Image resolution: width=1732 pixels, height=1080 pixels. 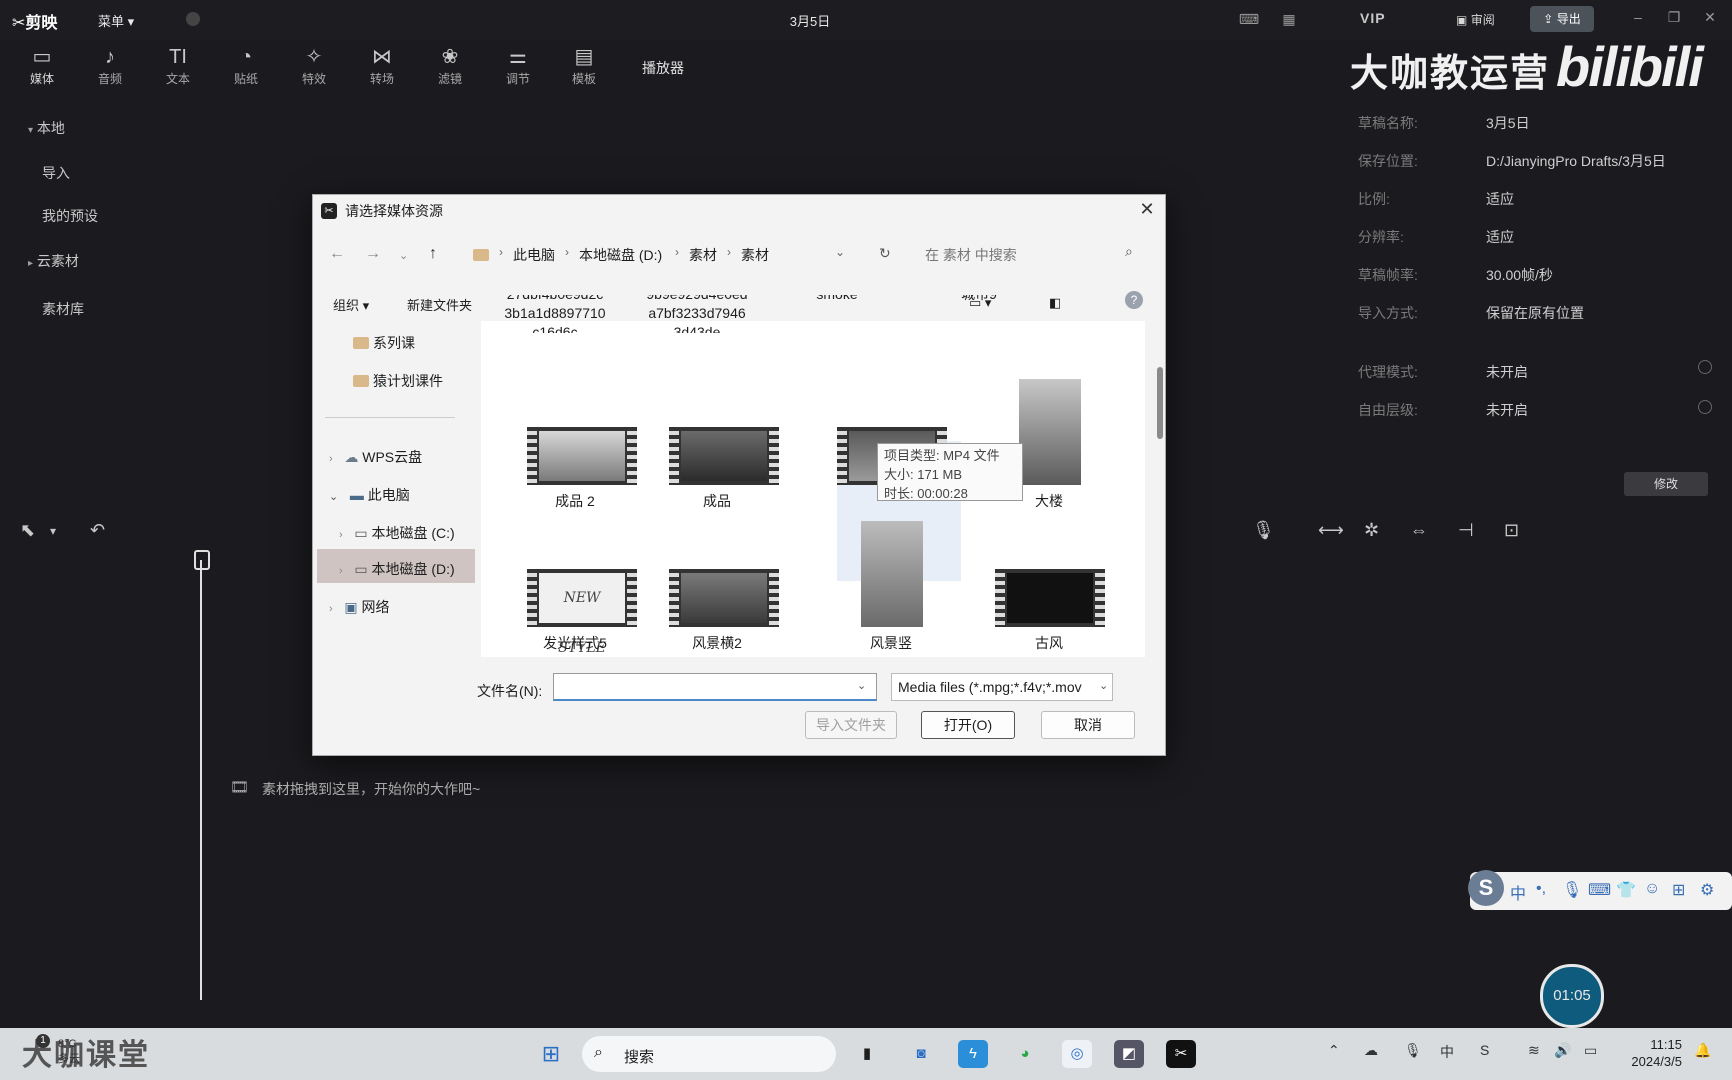 I want to click on wechat-app-icon: ◕, so click(x=1025, y=1054).